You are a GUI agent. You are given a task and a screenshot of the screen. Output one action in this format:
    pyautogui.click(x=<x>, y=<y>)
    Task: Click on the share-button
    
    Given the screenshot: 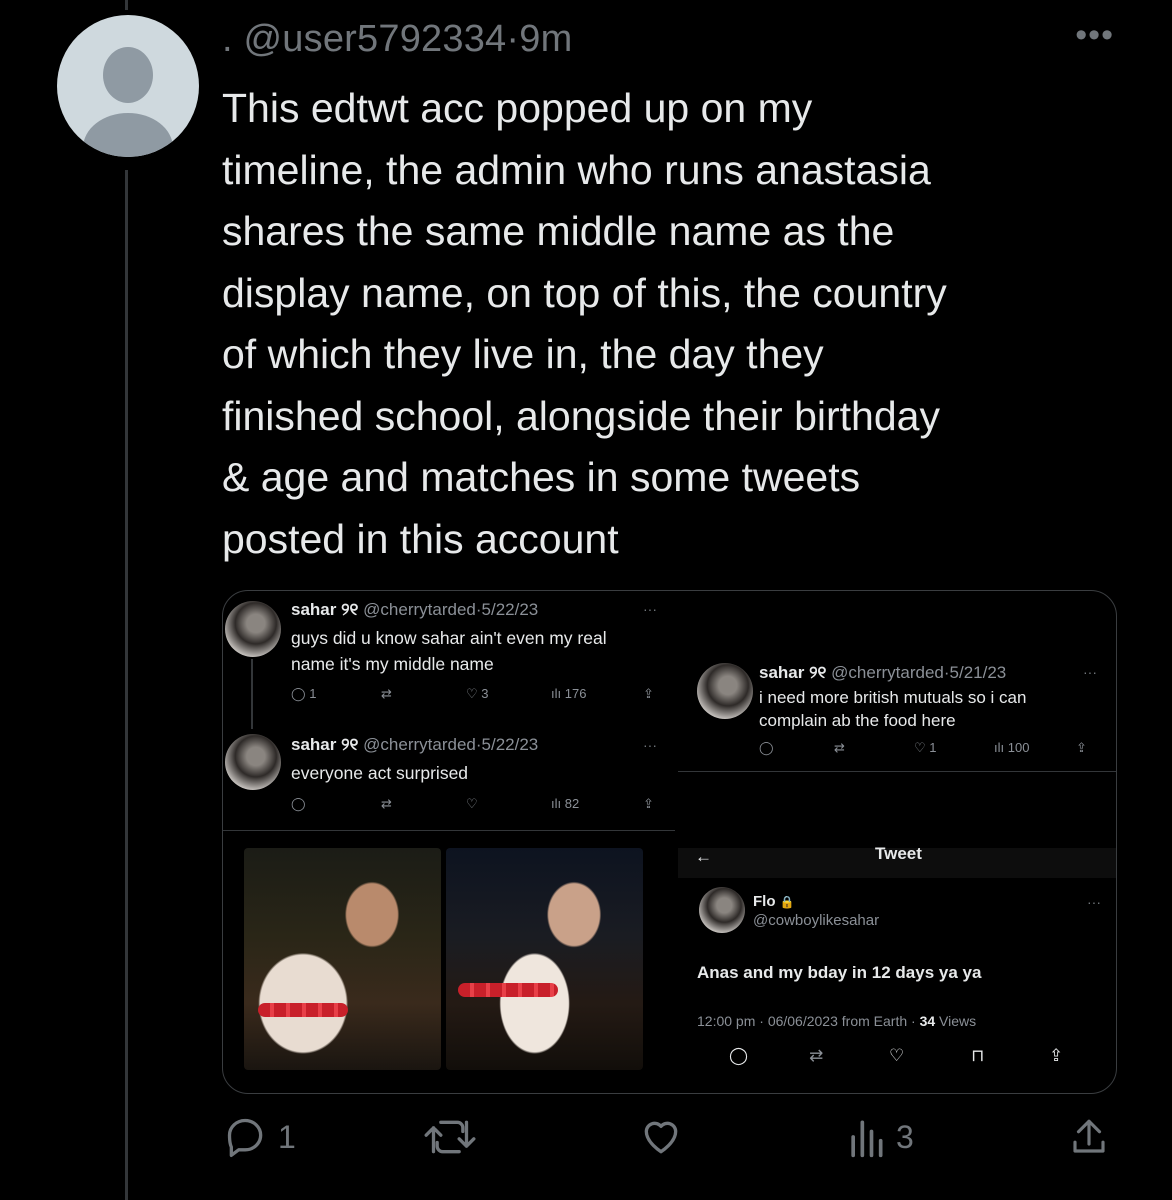 What is the action you would take?
    pyautogui.click(x=1089, y=1137)
    